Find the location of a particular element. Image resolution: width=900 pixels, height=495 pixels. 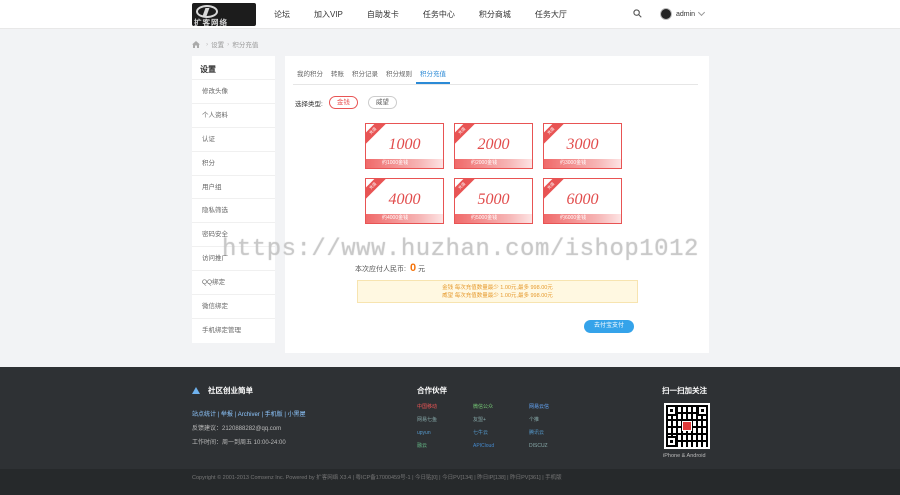

card-strip: 约6000金钱 is located at coordinates (582, 218).